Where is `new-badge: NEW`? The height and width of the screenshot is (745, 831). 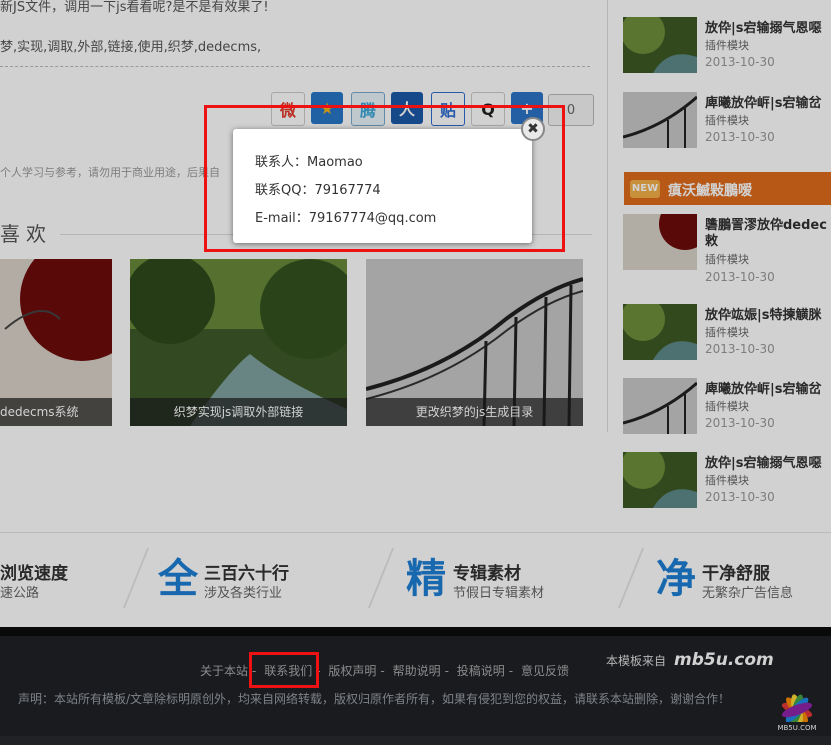
new-badge: NEW is located at coordinates (645, 189).